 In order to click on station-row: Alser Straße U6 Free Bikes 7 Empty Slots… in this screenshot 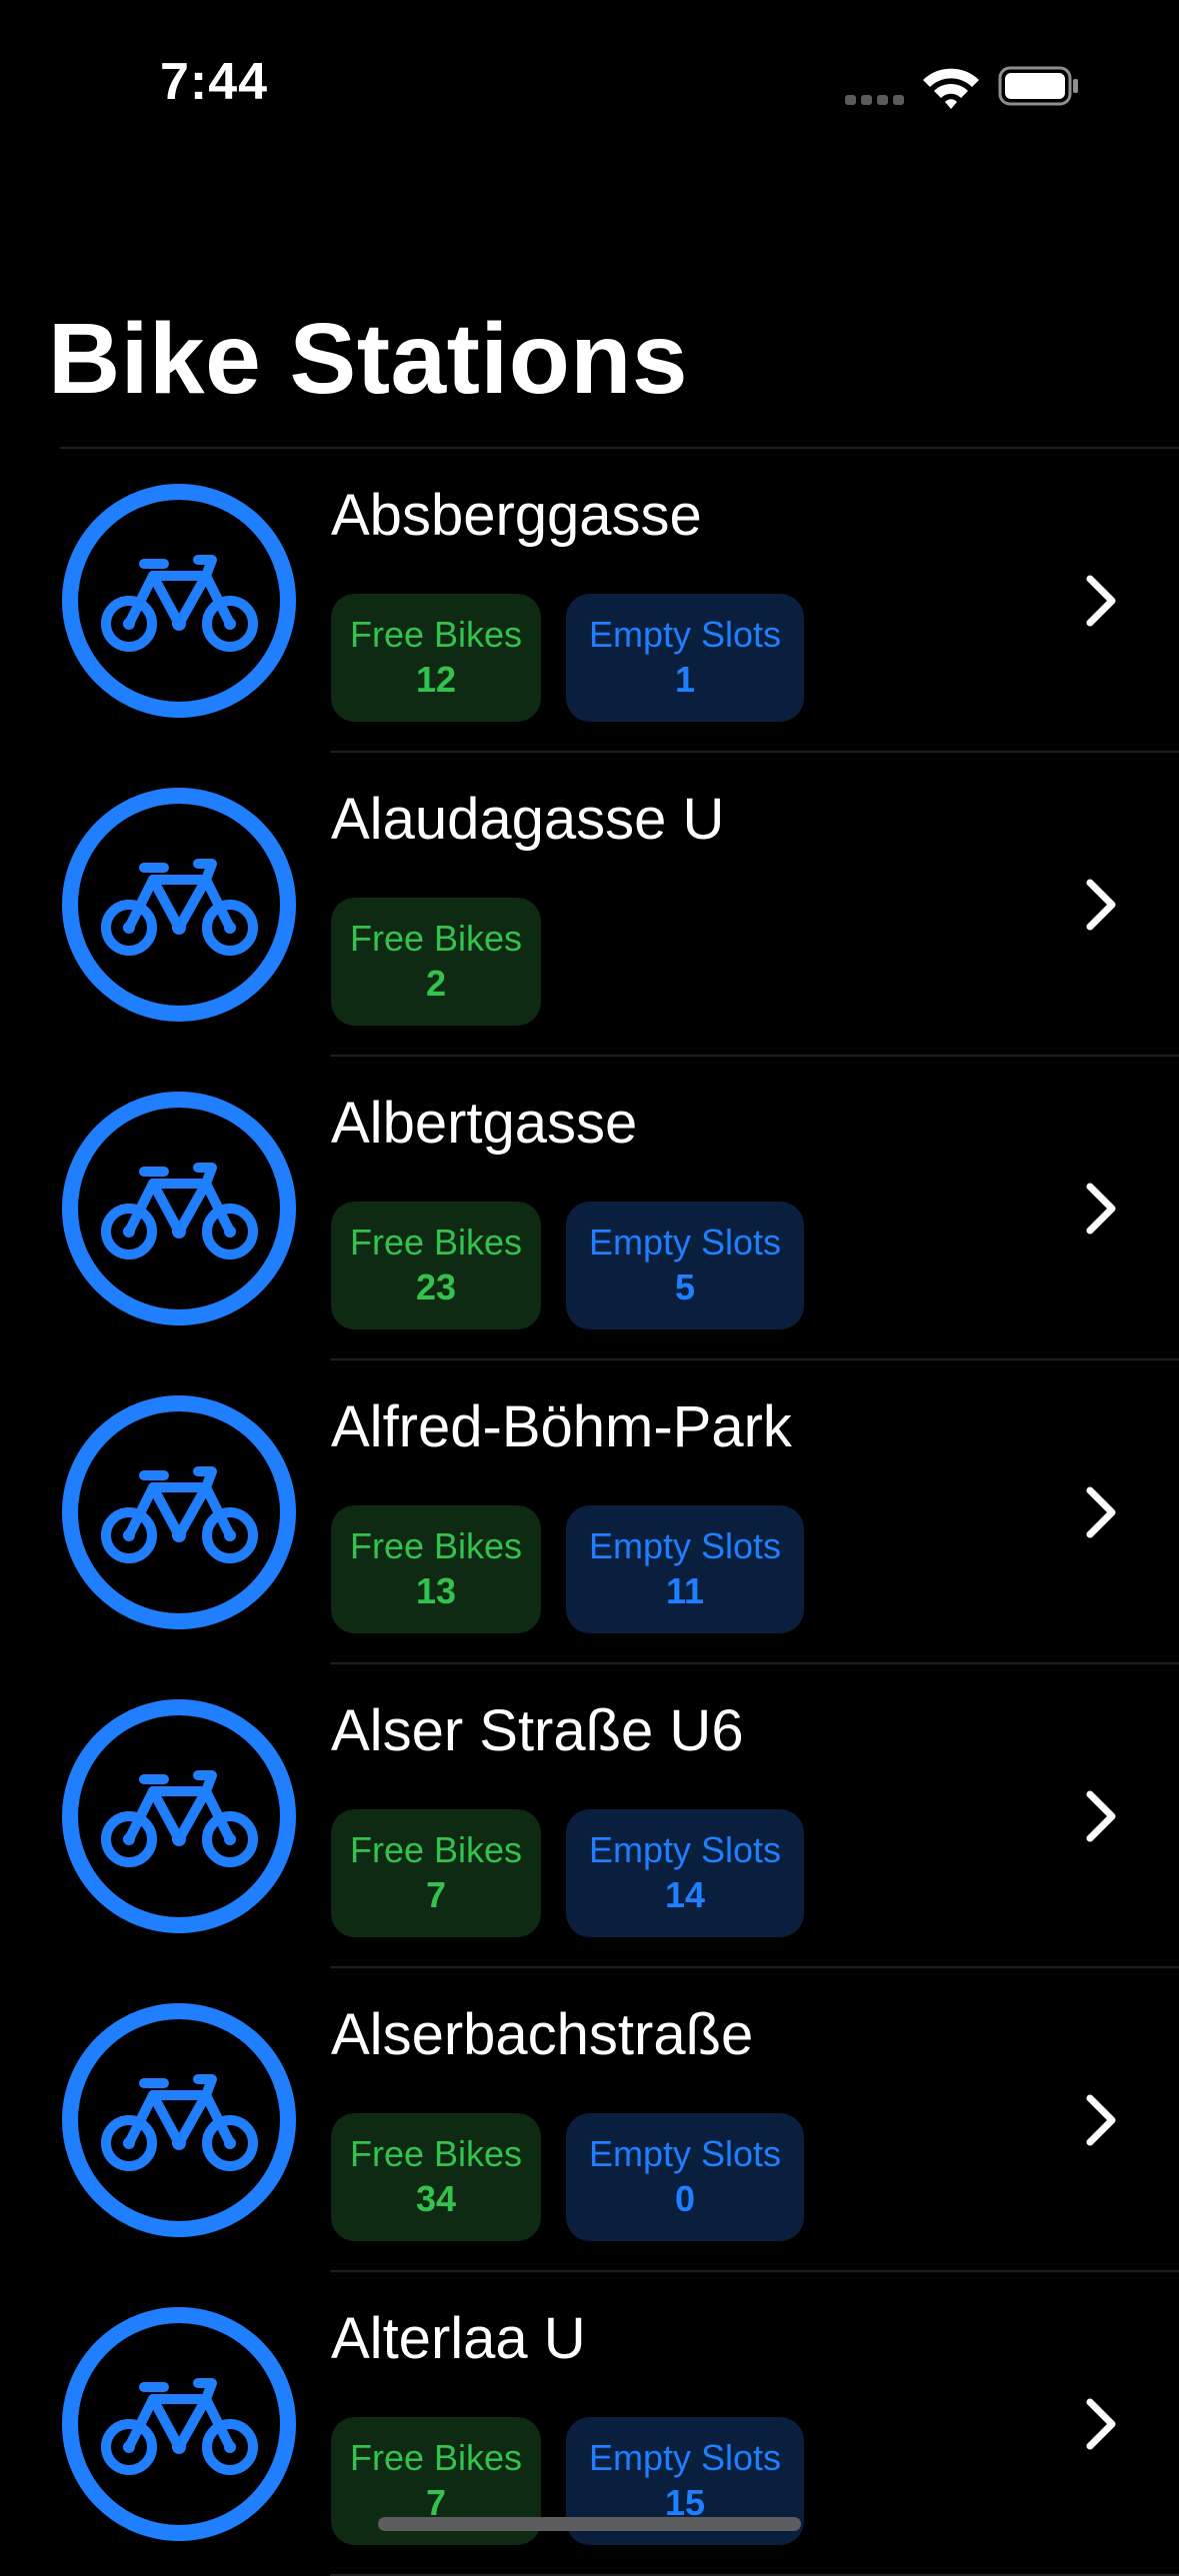, I will do `click(589, 1816)`.